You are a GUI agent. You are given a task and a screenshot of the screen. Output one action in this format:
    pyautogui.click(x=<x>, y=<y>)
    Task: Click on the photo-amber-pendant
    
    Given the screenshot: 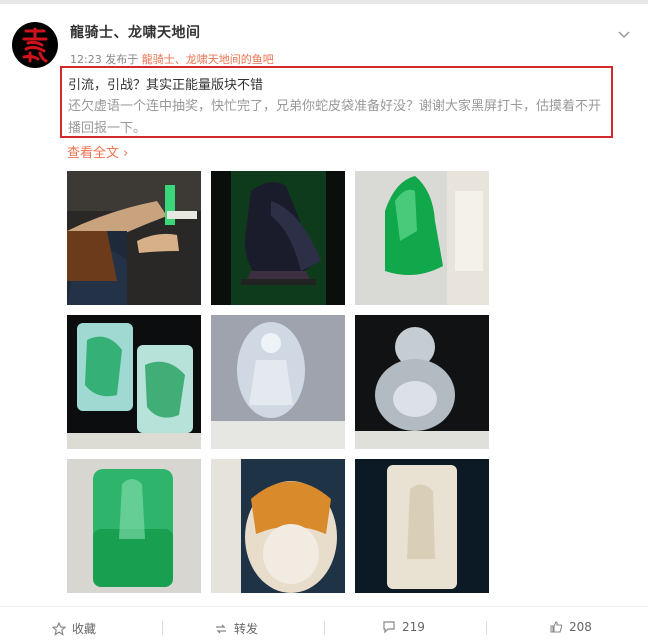 What is the action you would take?
    pyautogui.click(x=278, y=526)
    